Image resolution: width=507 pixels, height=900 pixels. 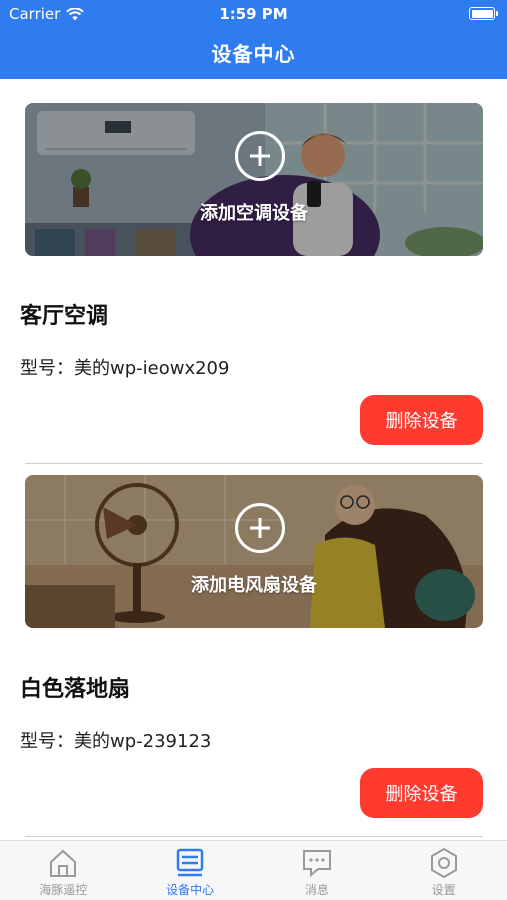 What do you see at coordinates (254, 585) in the screenshot?
I see `add-fan-label: 添加电风扇设备` at bounding box center [254, 585].